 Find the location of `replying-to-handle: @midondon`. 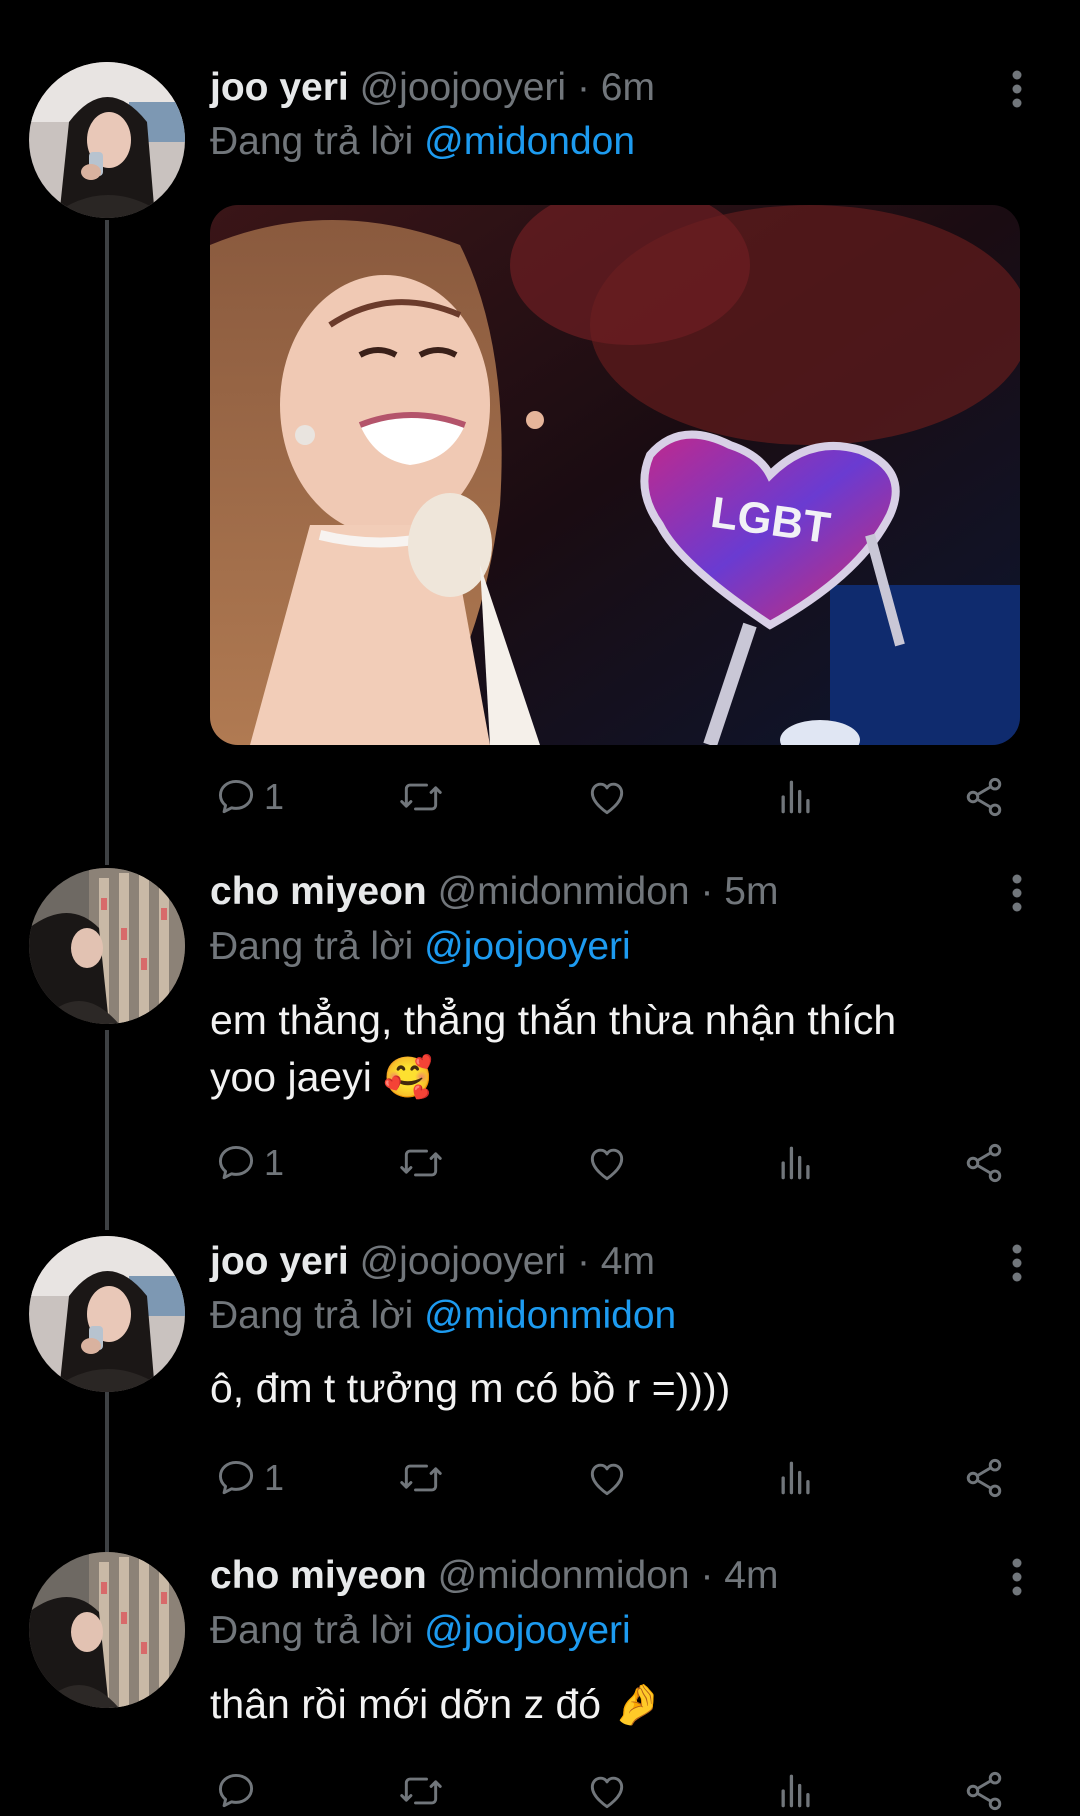

replying-to-handle: @midondon is located at coordinates (529, 141).